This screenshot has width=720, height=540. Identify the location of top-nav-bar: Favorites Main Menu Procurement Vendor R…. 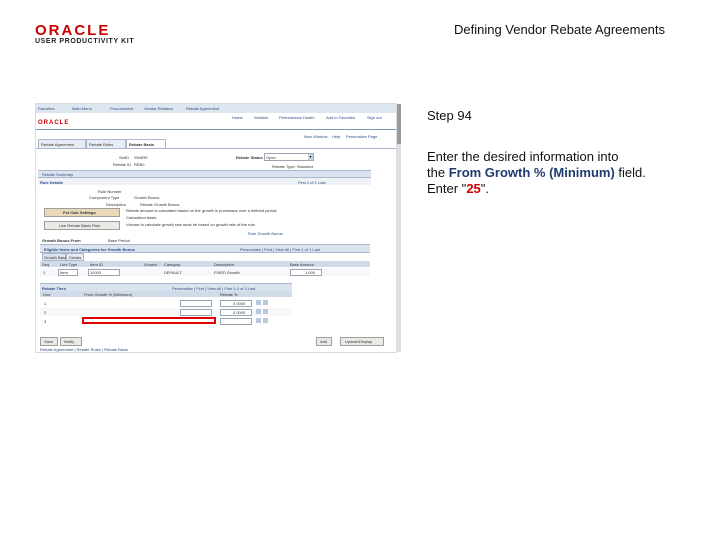
(216, 108).